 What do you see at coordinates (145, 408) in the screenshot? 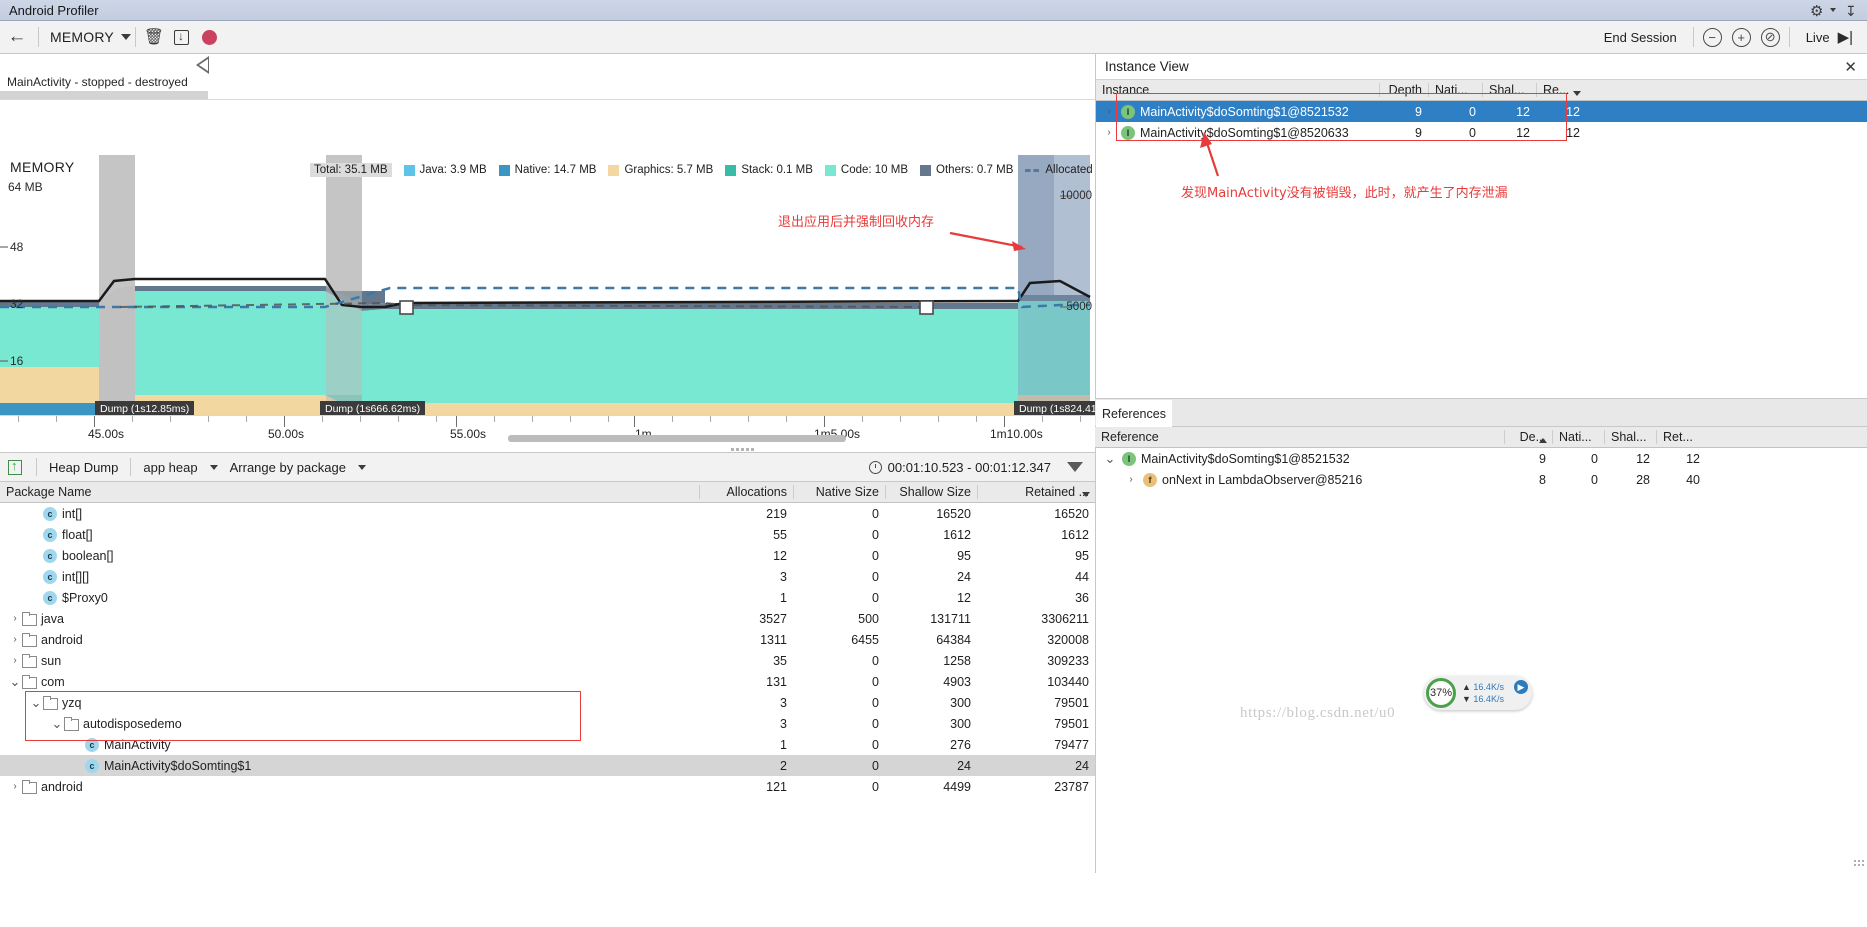
I see `dump-chip: Dump (1s12.85ms)` at bounding box center [145, 408].